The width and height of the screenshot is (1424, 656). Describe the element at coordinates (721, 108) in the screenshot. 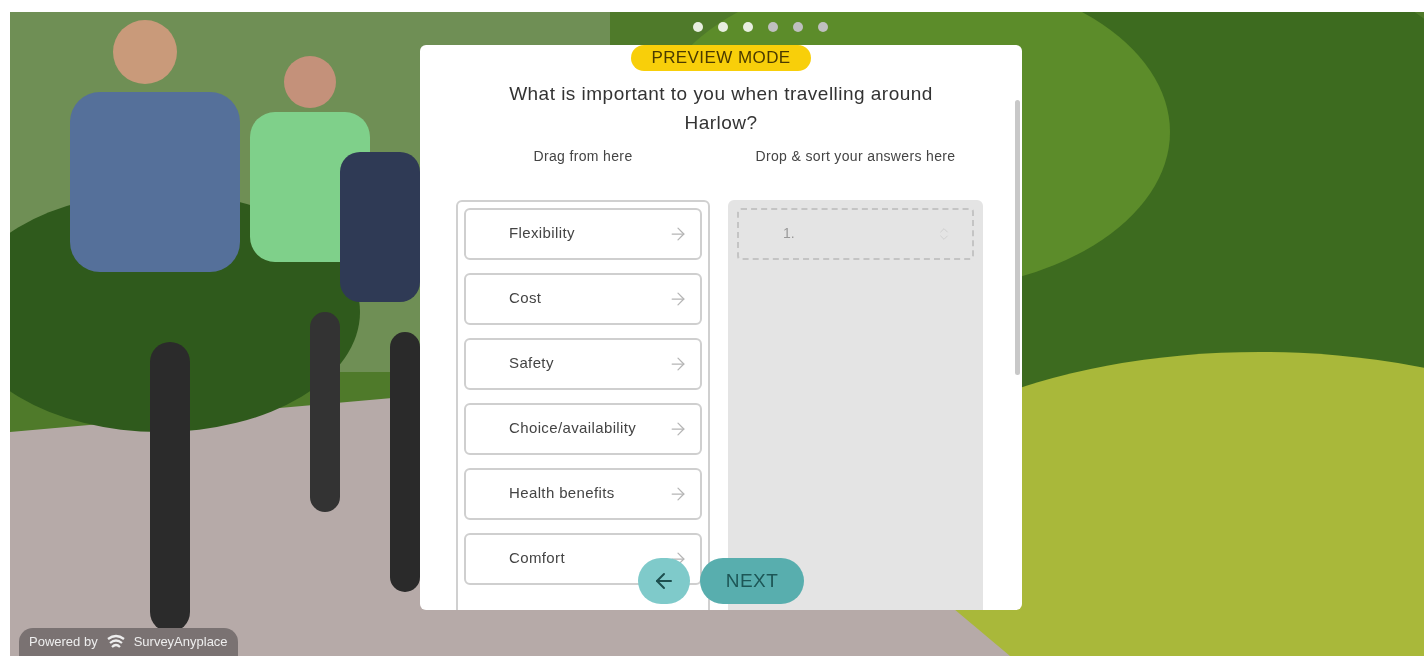

I see `question-text: What is important to you when travelling around Harlow?` at that location.